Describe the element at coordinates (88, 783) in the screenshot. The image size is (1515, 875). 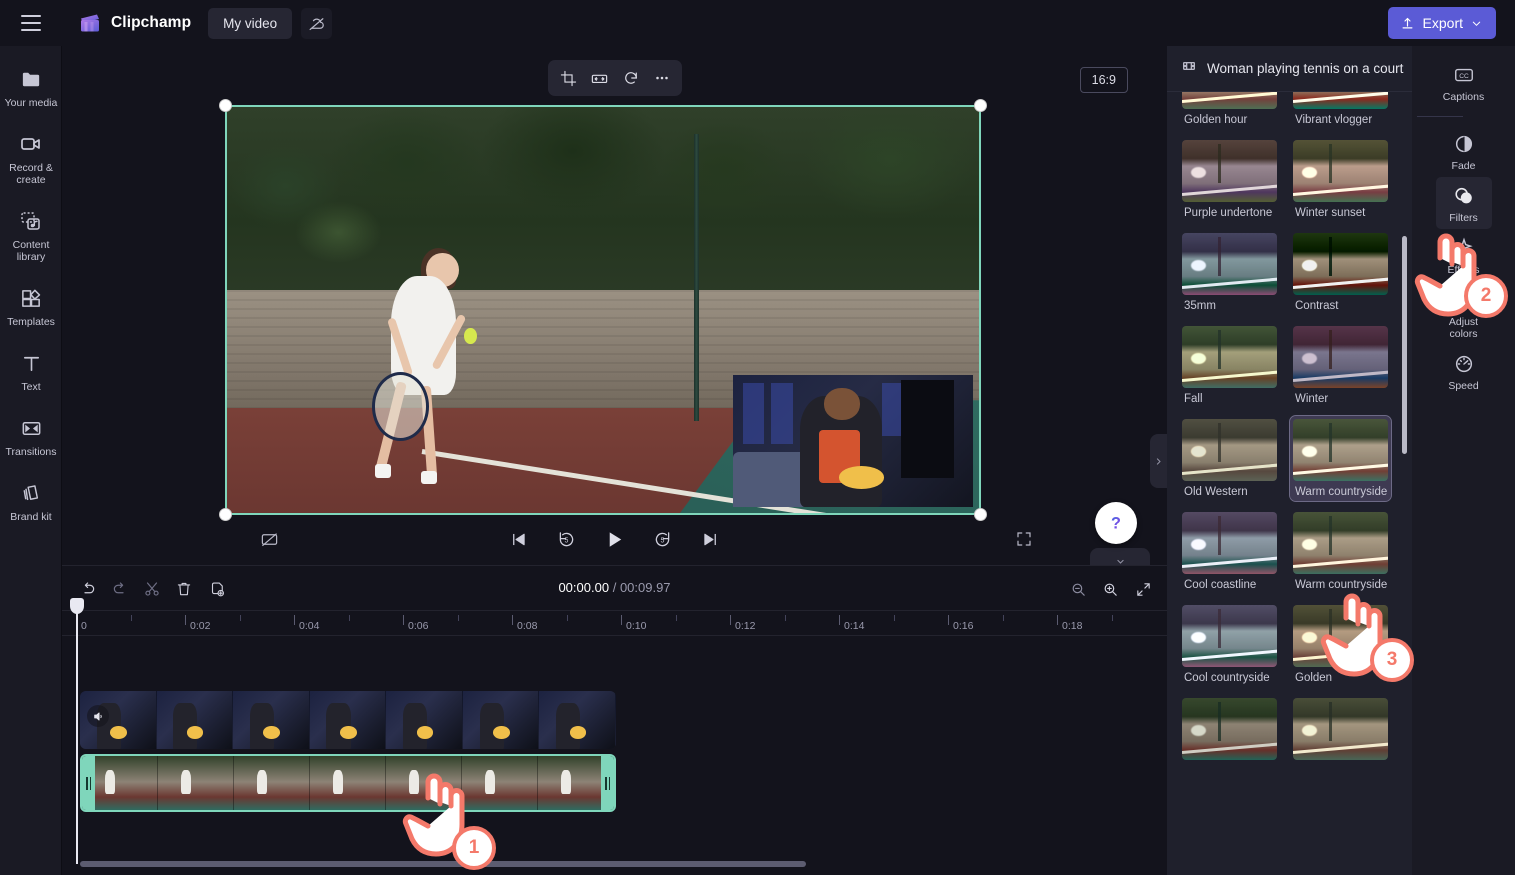
I see `trim-handle-left` at that location.